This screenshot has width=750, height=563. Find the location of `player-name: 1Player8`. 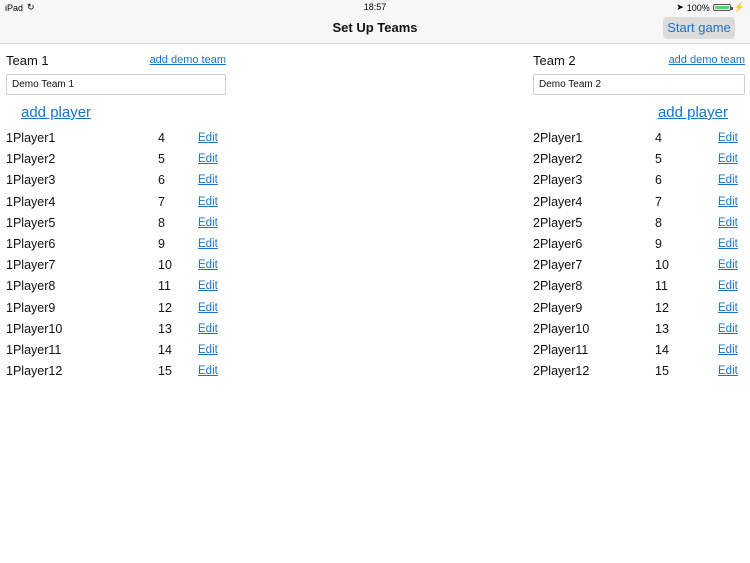

player-name: 1Player8 is located at coordinates (31, 286).